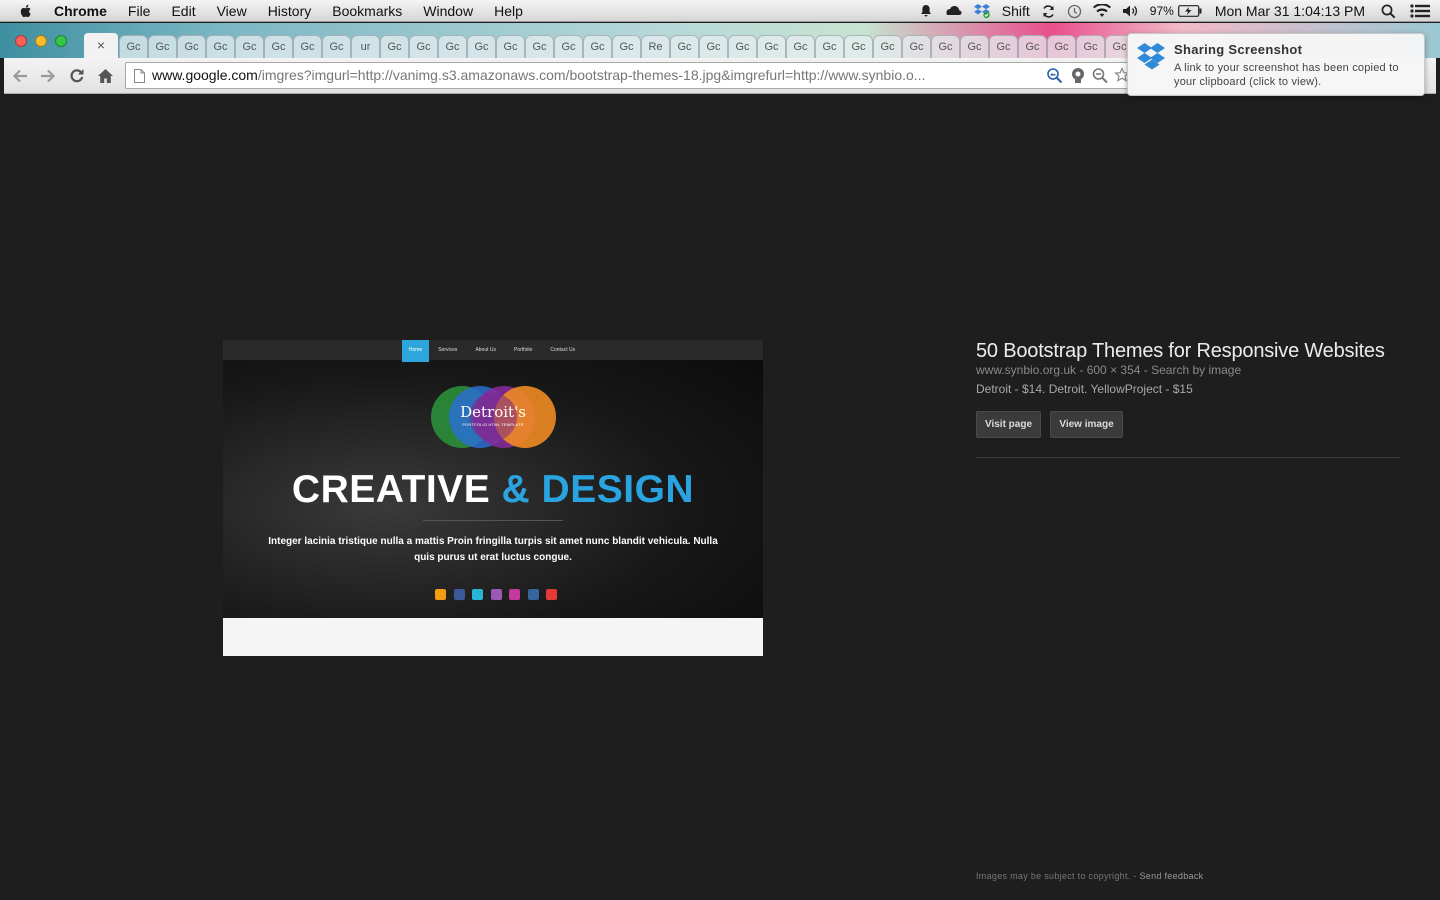 The width and height of the screenshot is (1440, 900). Describe the element at coordinates (1100, 75) in the screenshot. I see `zoom-icon` at that location.